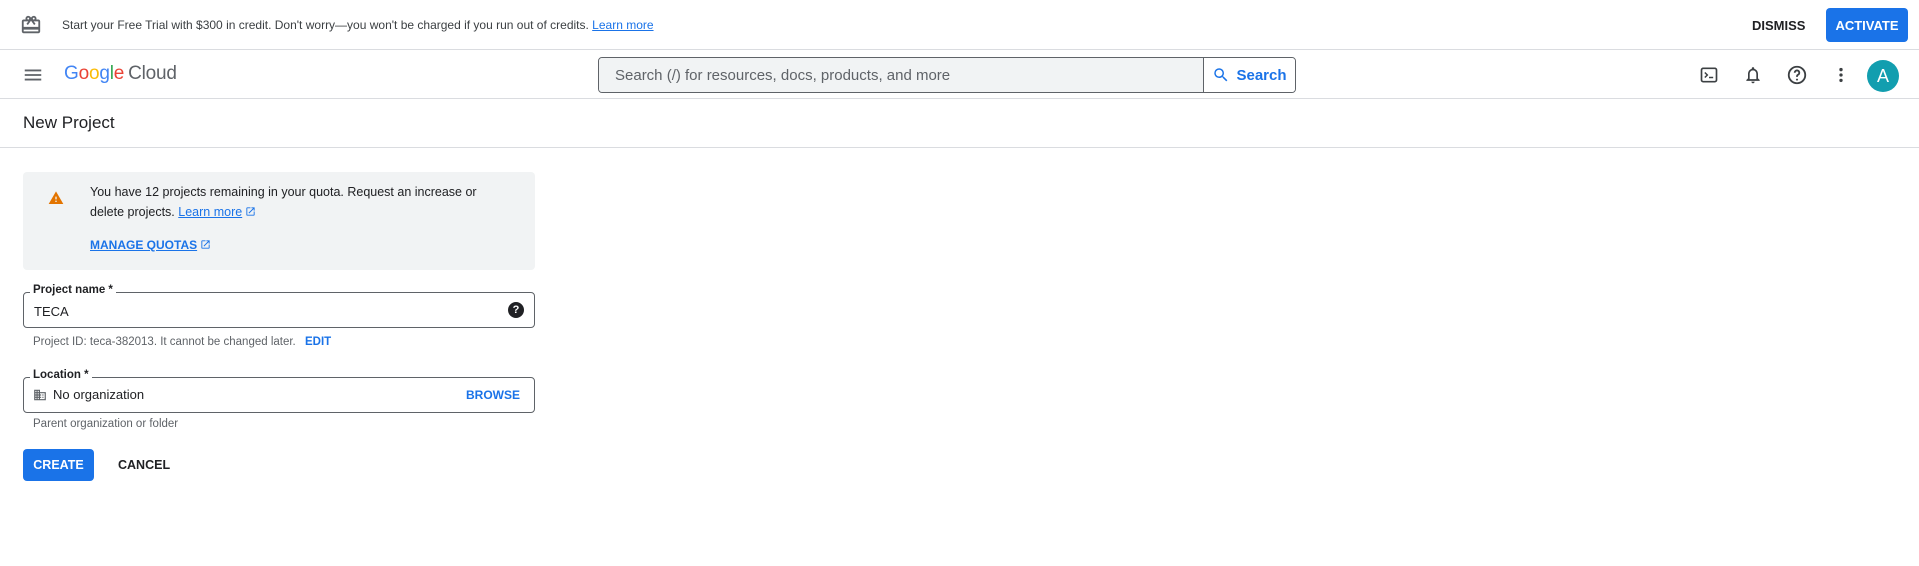 Image resolution: width=1919 pixels, height=566 pixels. I want to click on project-name-input, so click(264, 311).